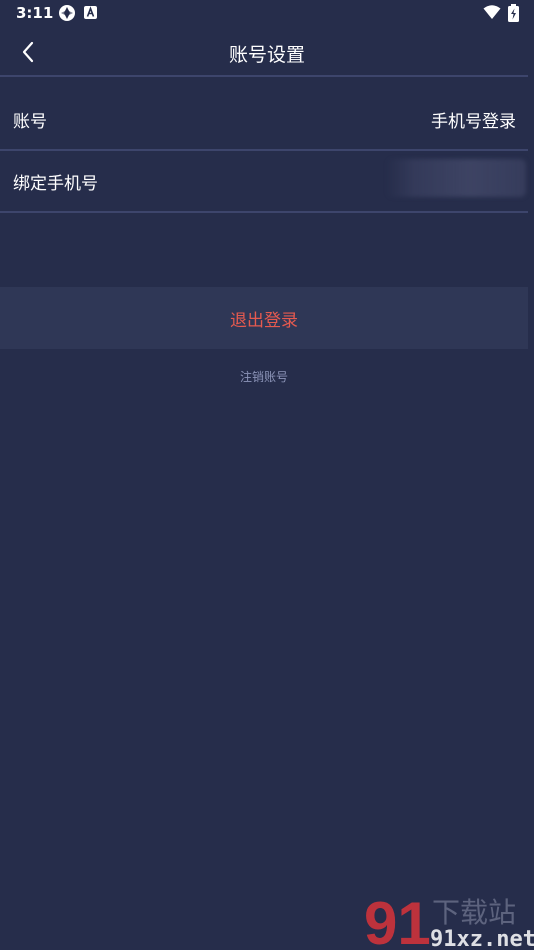 The width and height of the screenshot is (534, 950). I want to click on status-time: 3:11, so click(35, 13).